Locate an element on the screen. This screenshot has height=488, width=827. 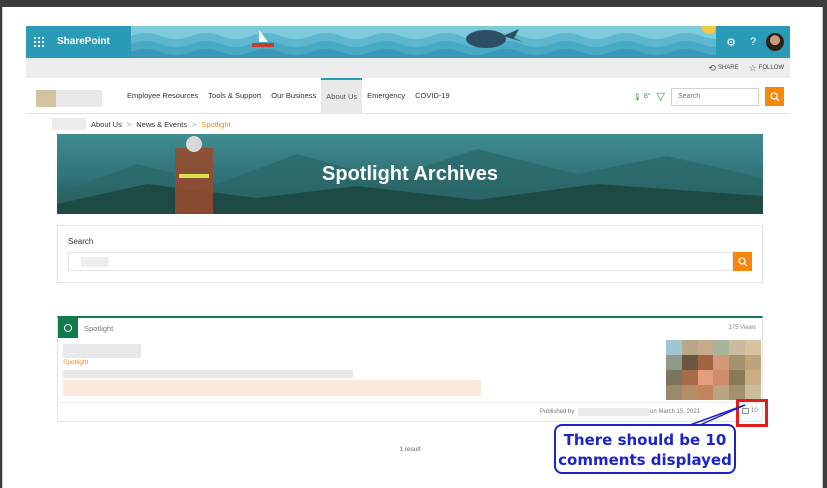
search-value-redacted is located at coordinates (95, 262).